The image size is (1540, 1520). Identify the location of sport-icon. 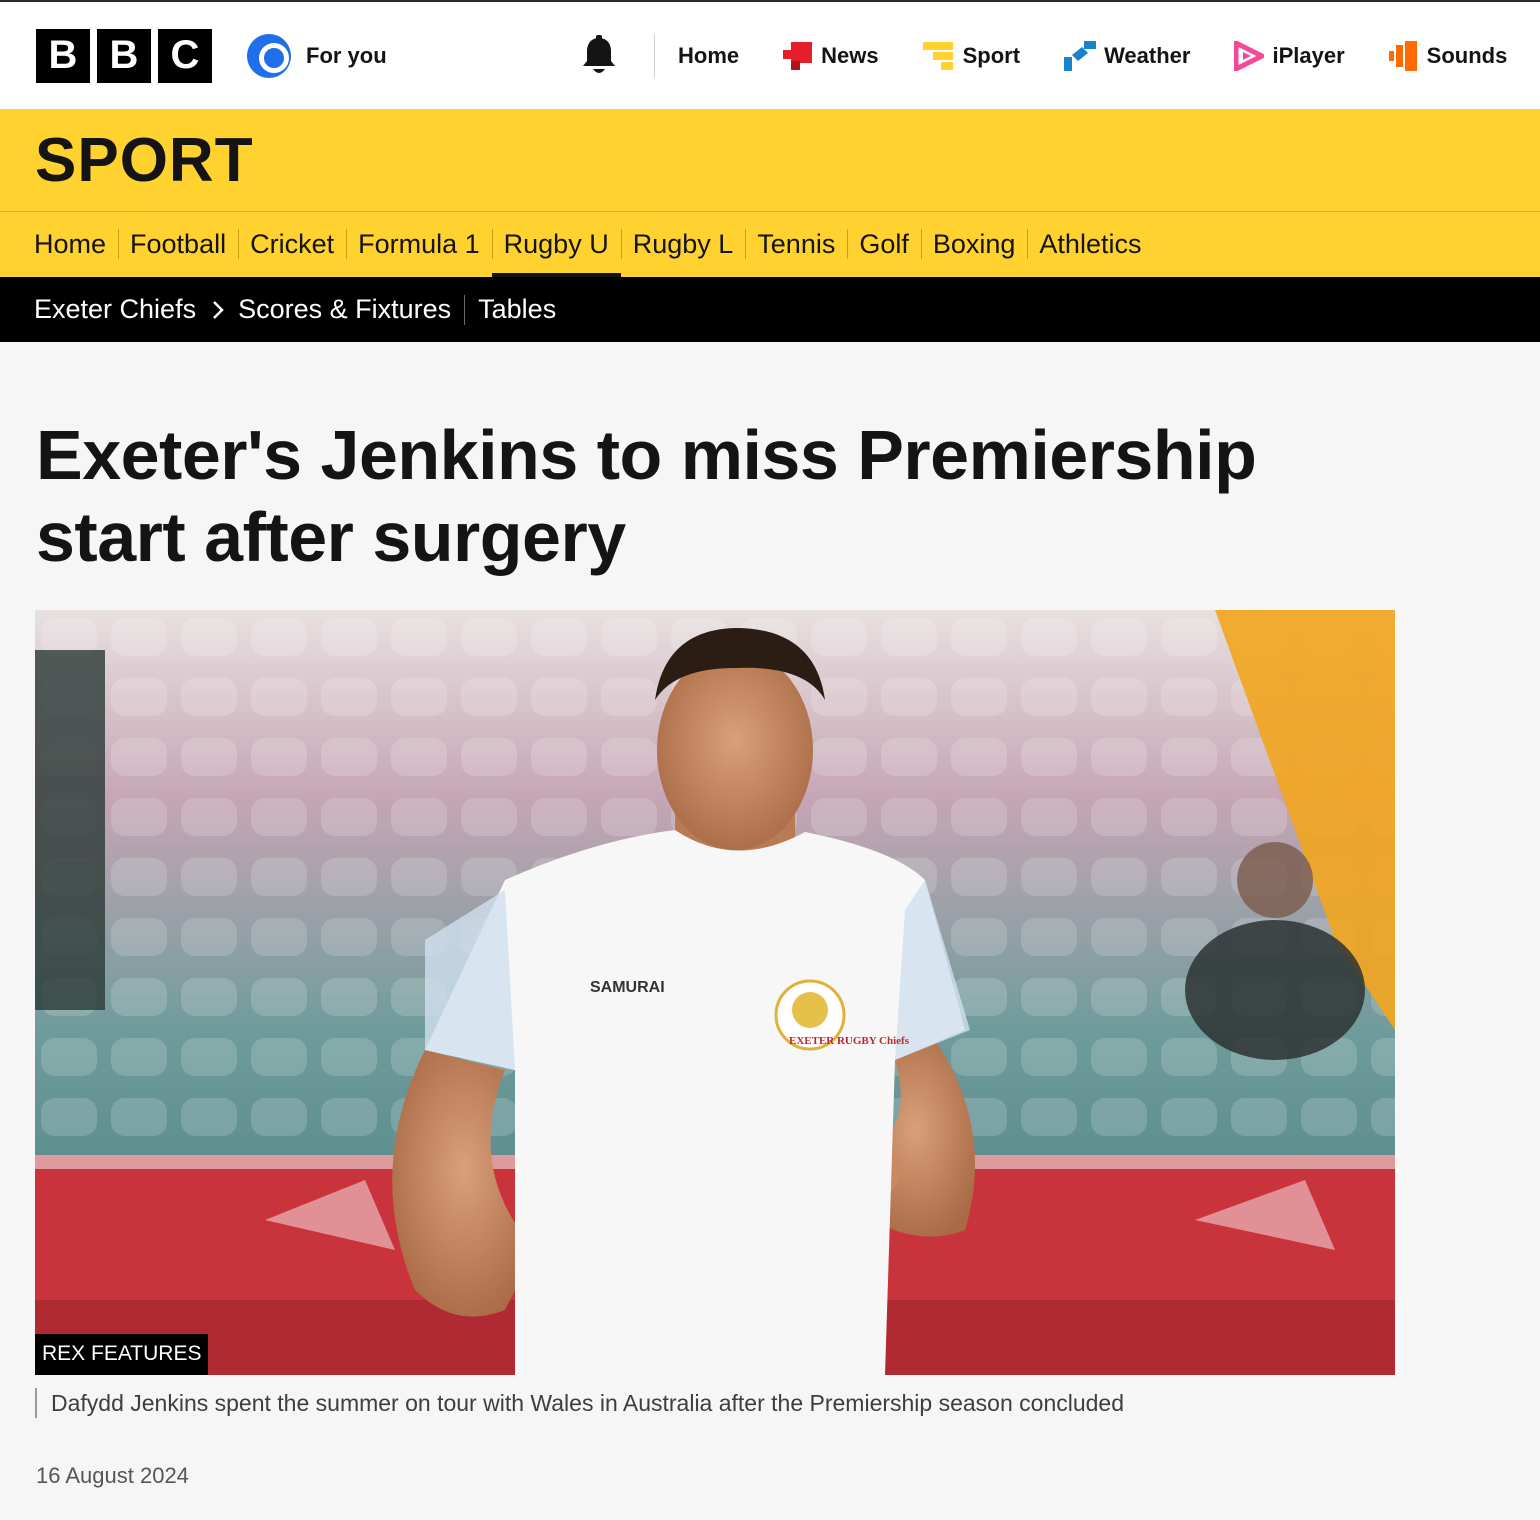
(937, 56).